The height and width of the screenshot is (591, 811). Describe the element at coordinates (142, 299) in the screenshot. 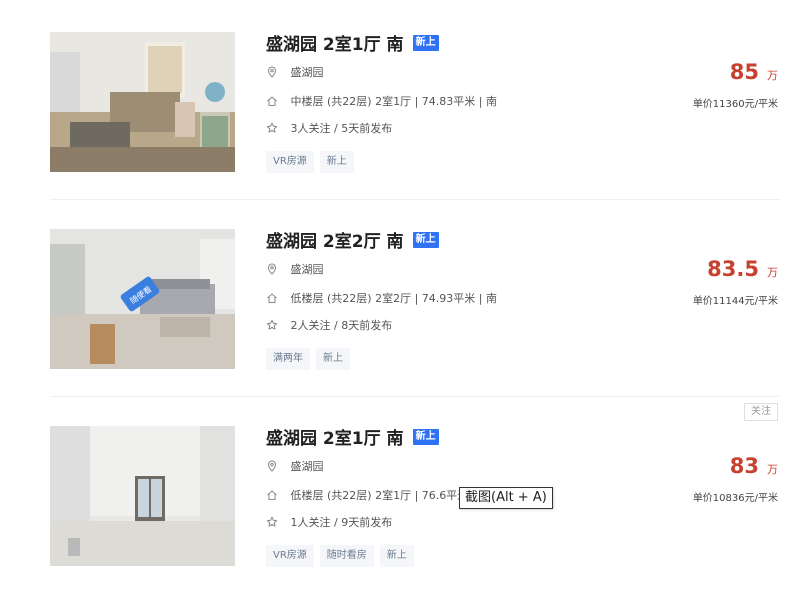

I see `listing-photo: 随便看` at that location.